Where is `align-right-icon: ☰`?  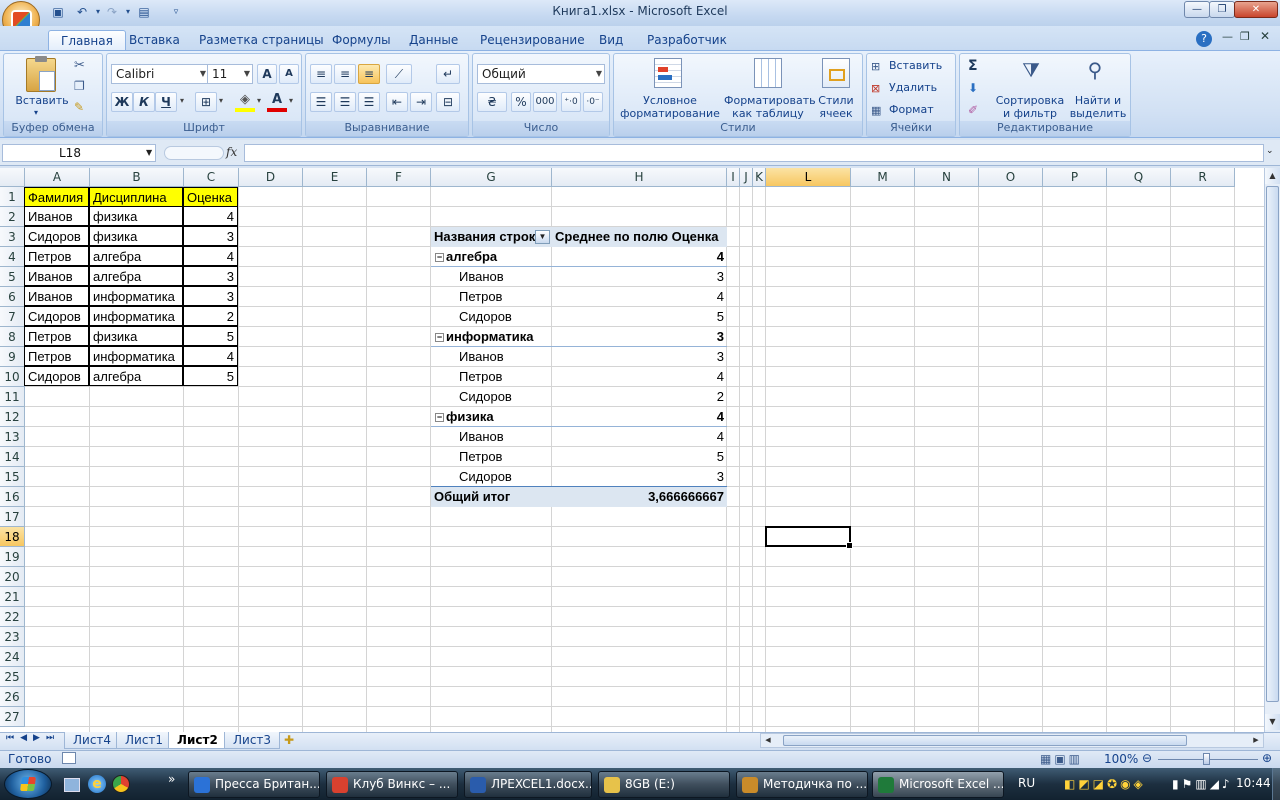
align-right-icon: ☰ is located at coordinates (369, 102).